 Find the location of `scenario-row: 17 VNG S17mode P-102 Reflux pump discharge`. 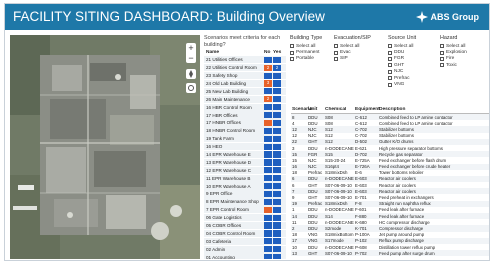

scenario-row: 17 VNG S17mode P-102 Reflux pump discharge is located at coordinates (390, 240).